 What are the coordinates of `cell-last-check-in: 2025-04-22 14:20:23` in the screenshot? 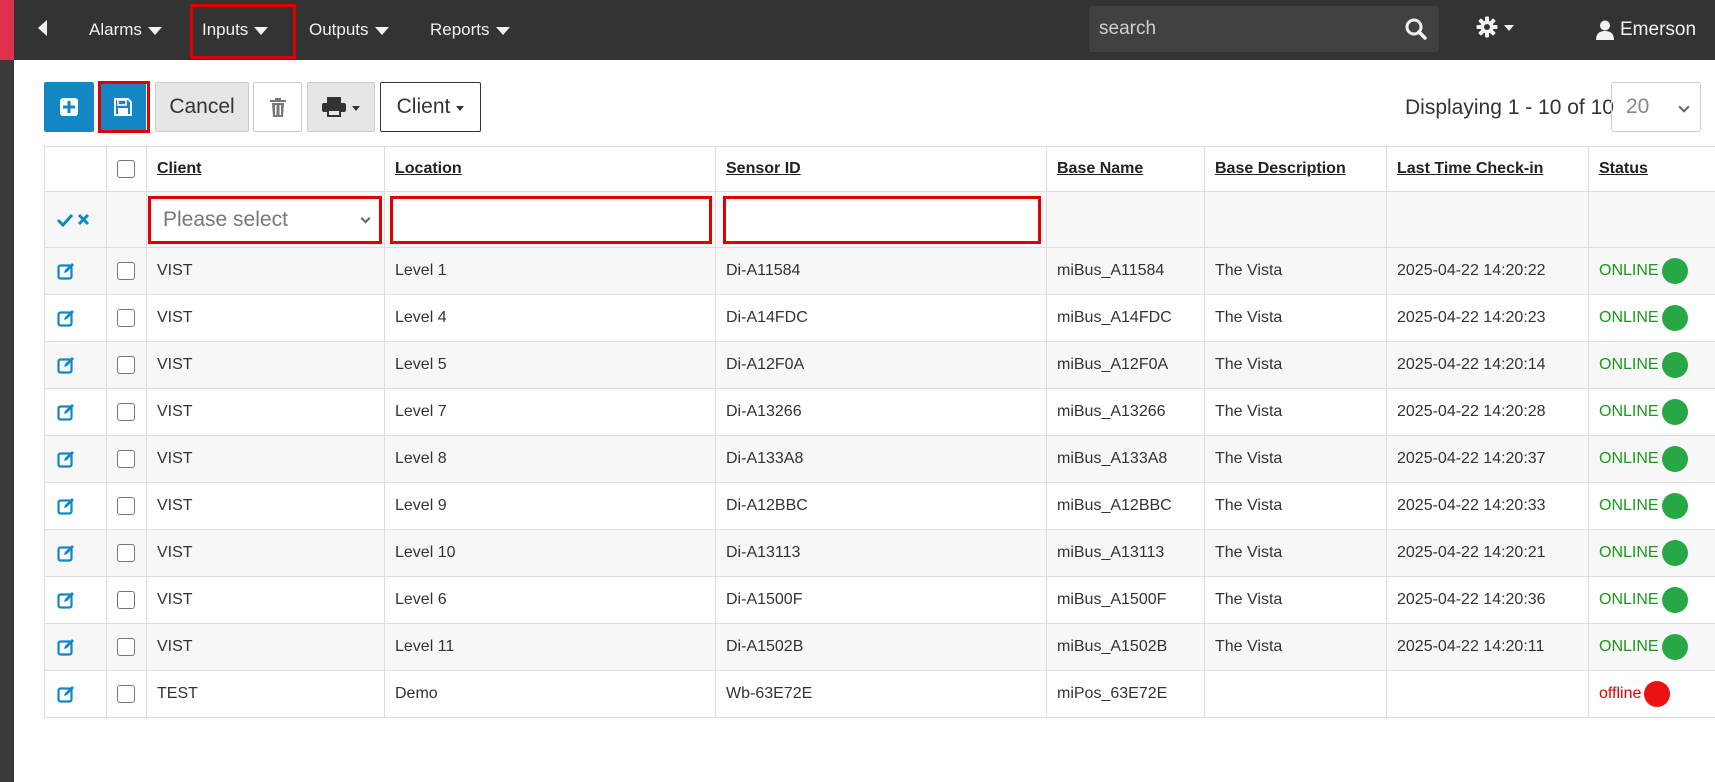 It's located at (1487, 318).